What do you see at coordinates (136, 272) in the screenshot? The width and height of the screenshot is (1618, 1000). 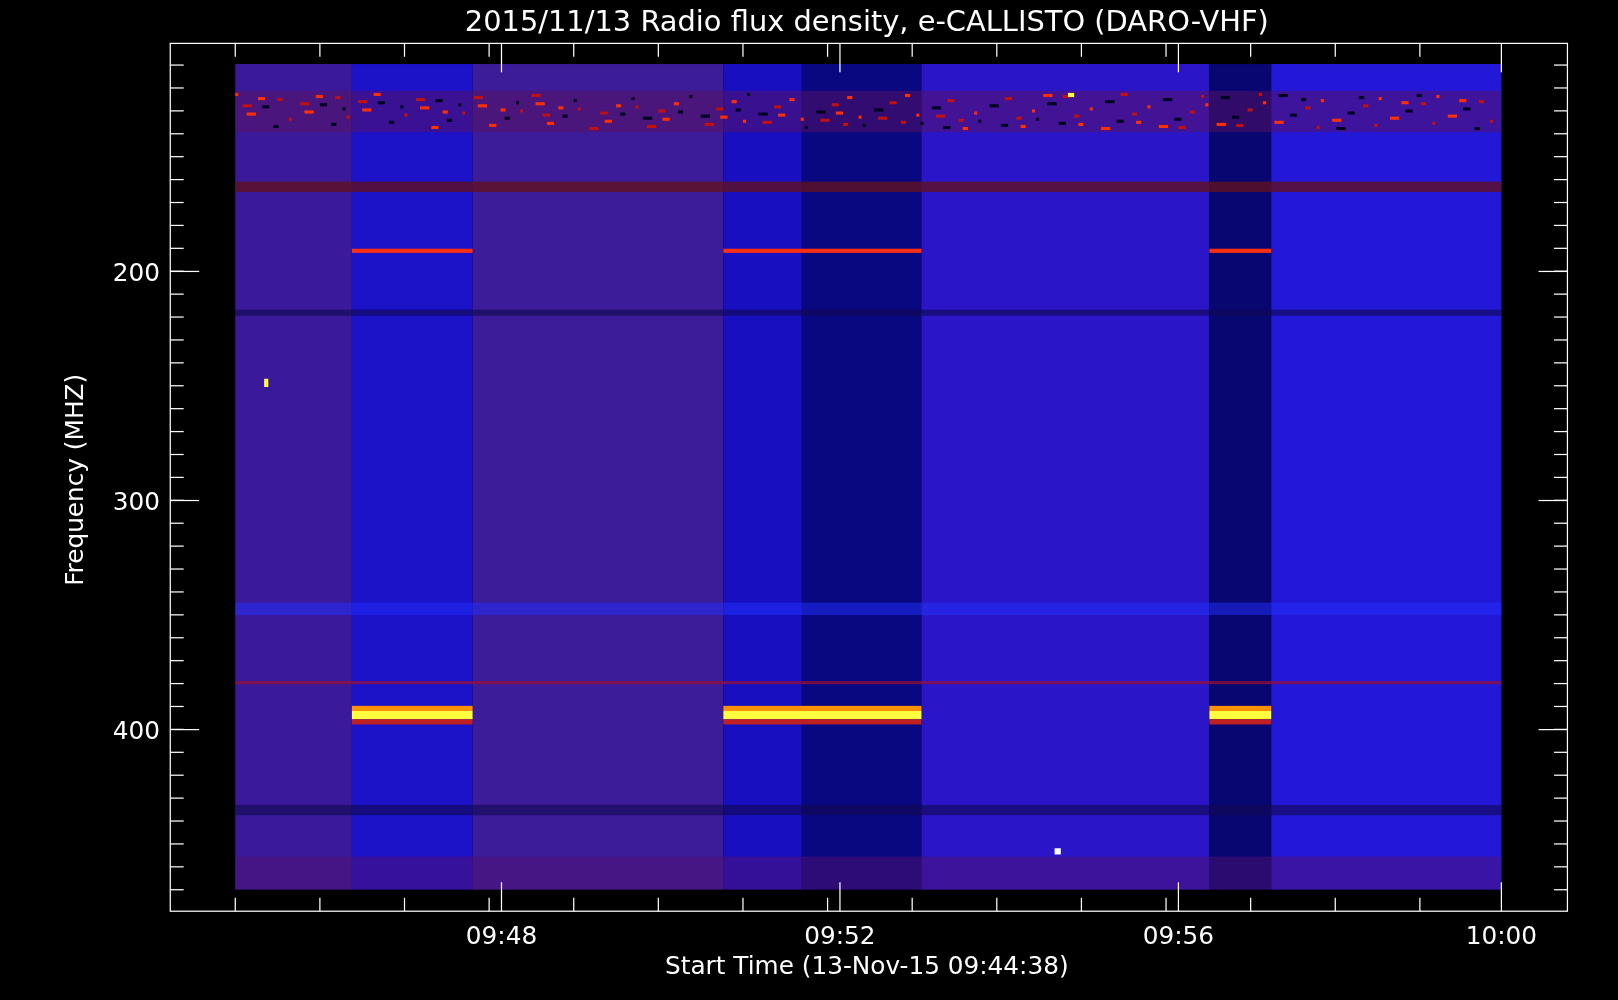 I see `y-tick-label: 200` at bounding box center [136, 272].